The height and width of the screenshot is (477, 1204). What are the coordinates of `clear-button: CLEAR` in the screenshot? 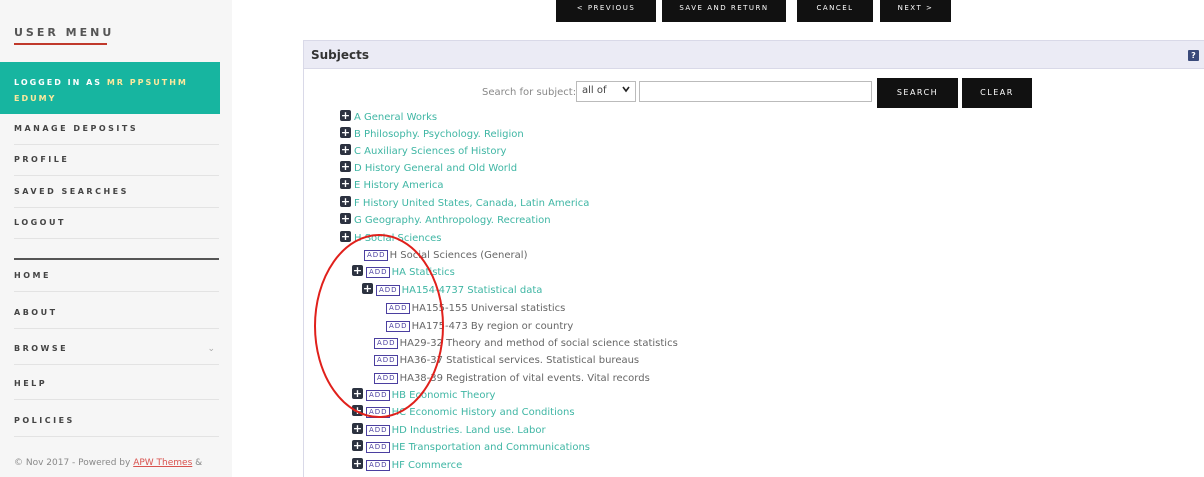 It's located at (997, 93).